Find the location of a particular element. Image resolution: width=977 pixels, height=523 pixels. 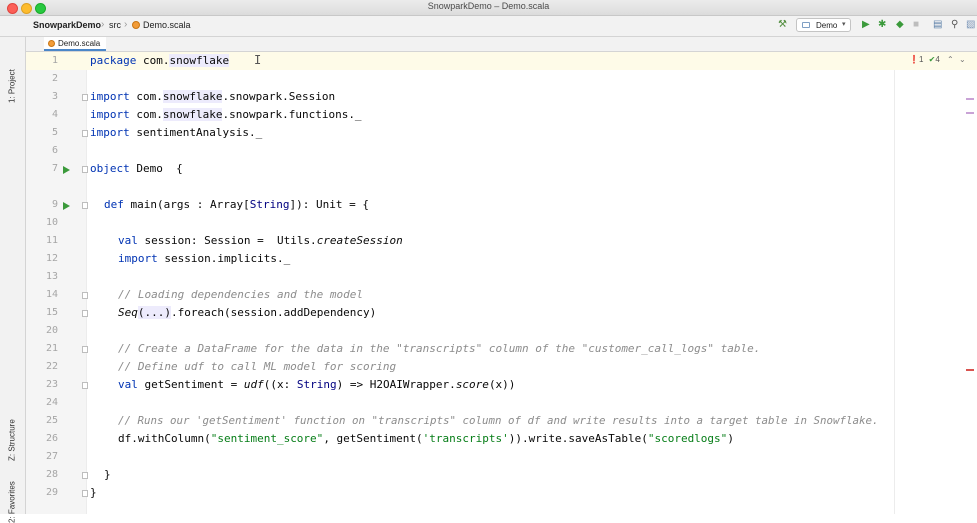

line-number: 11 is located at coordinates (51, 240).